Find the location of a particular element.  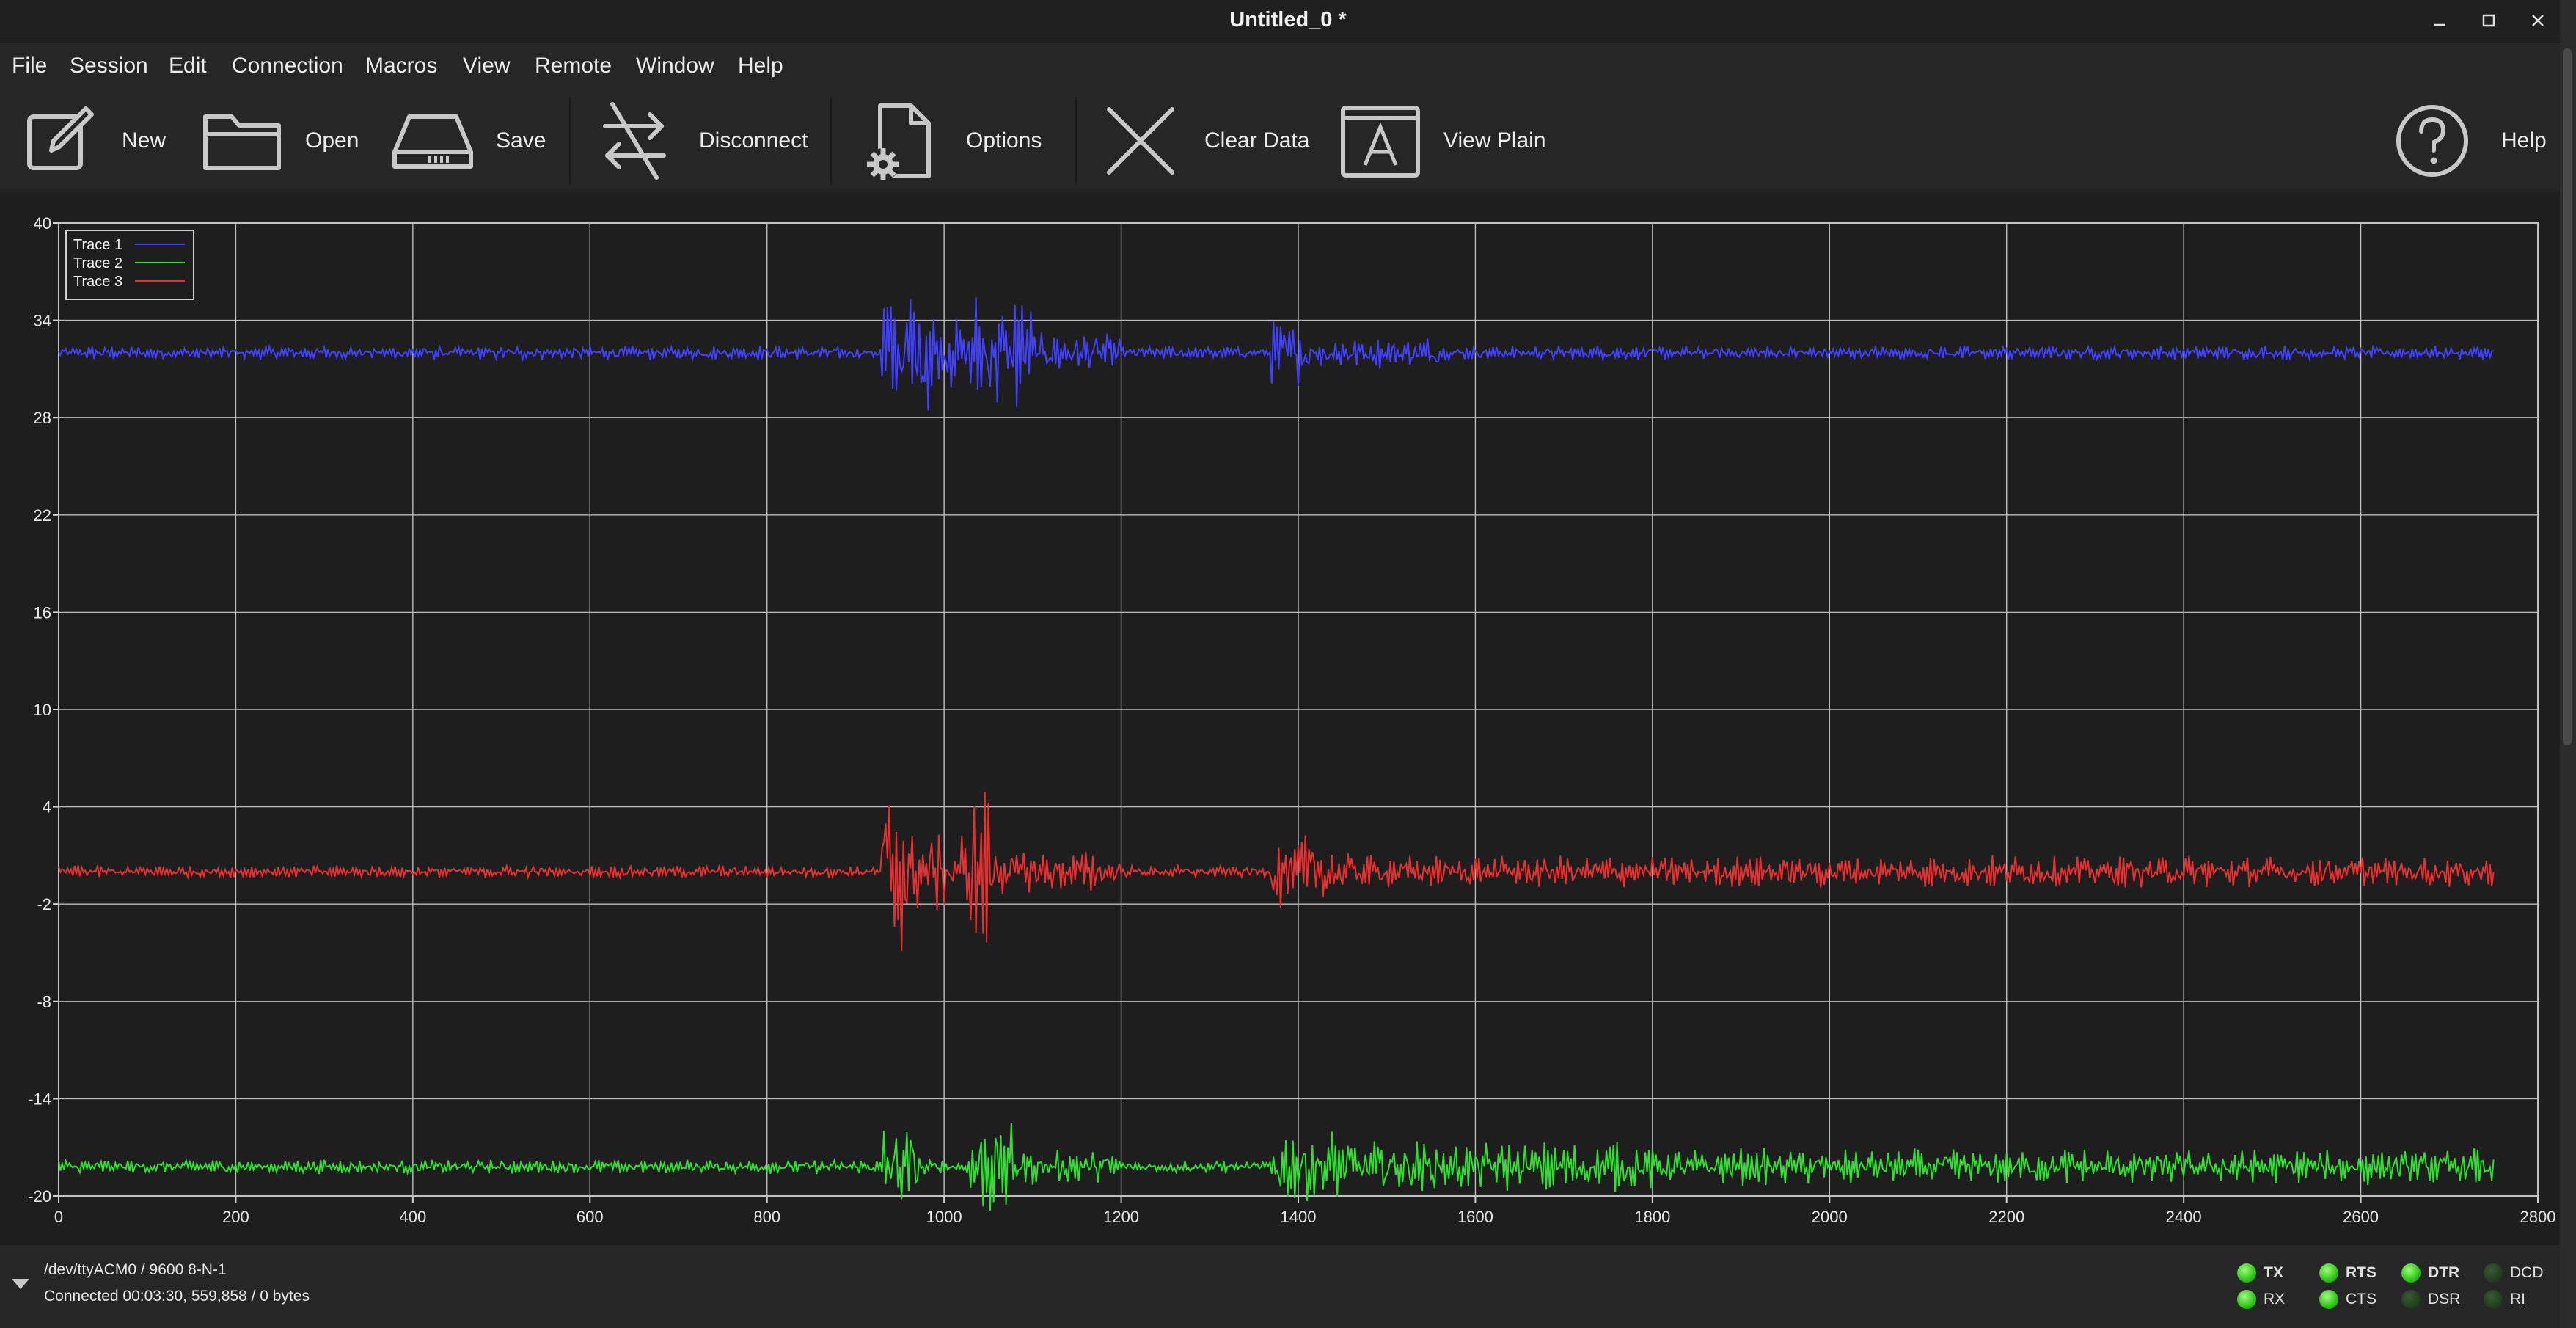

open-button: Open is located at coordinates (278, 141).